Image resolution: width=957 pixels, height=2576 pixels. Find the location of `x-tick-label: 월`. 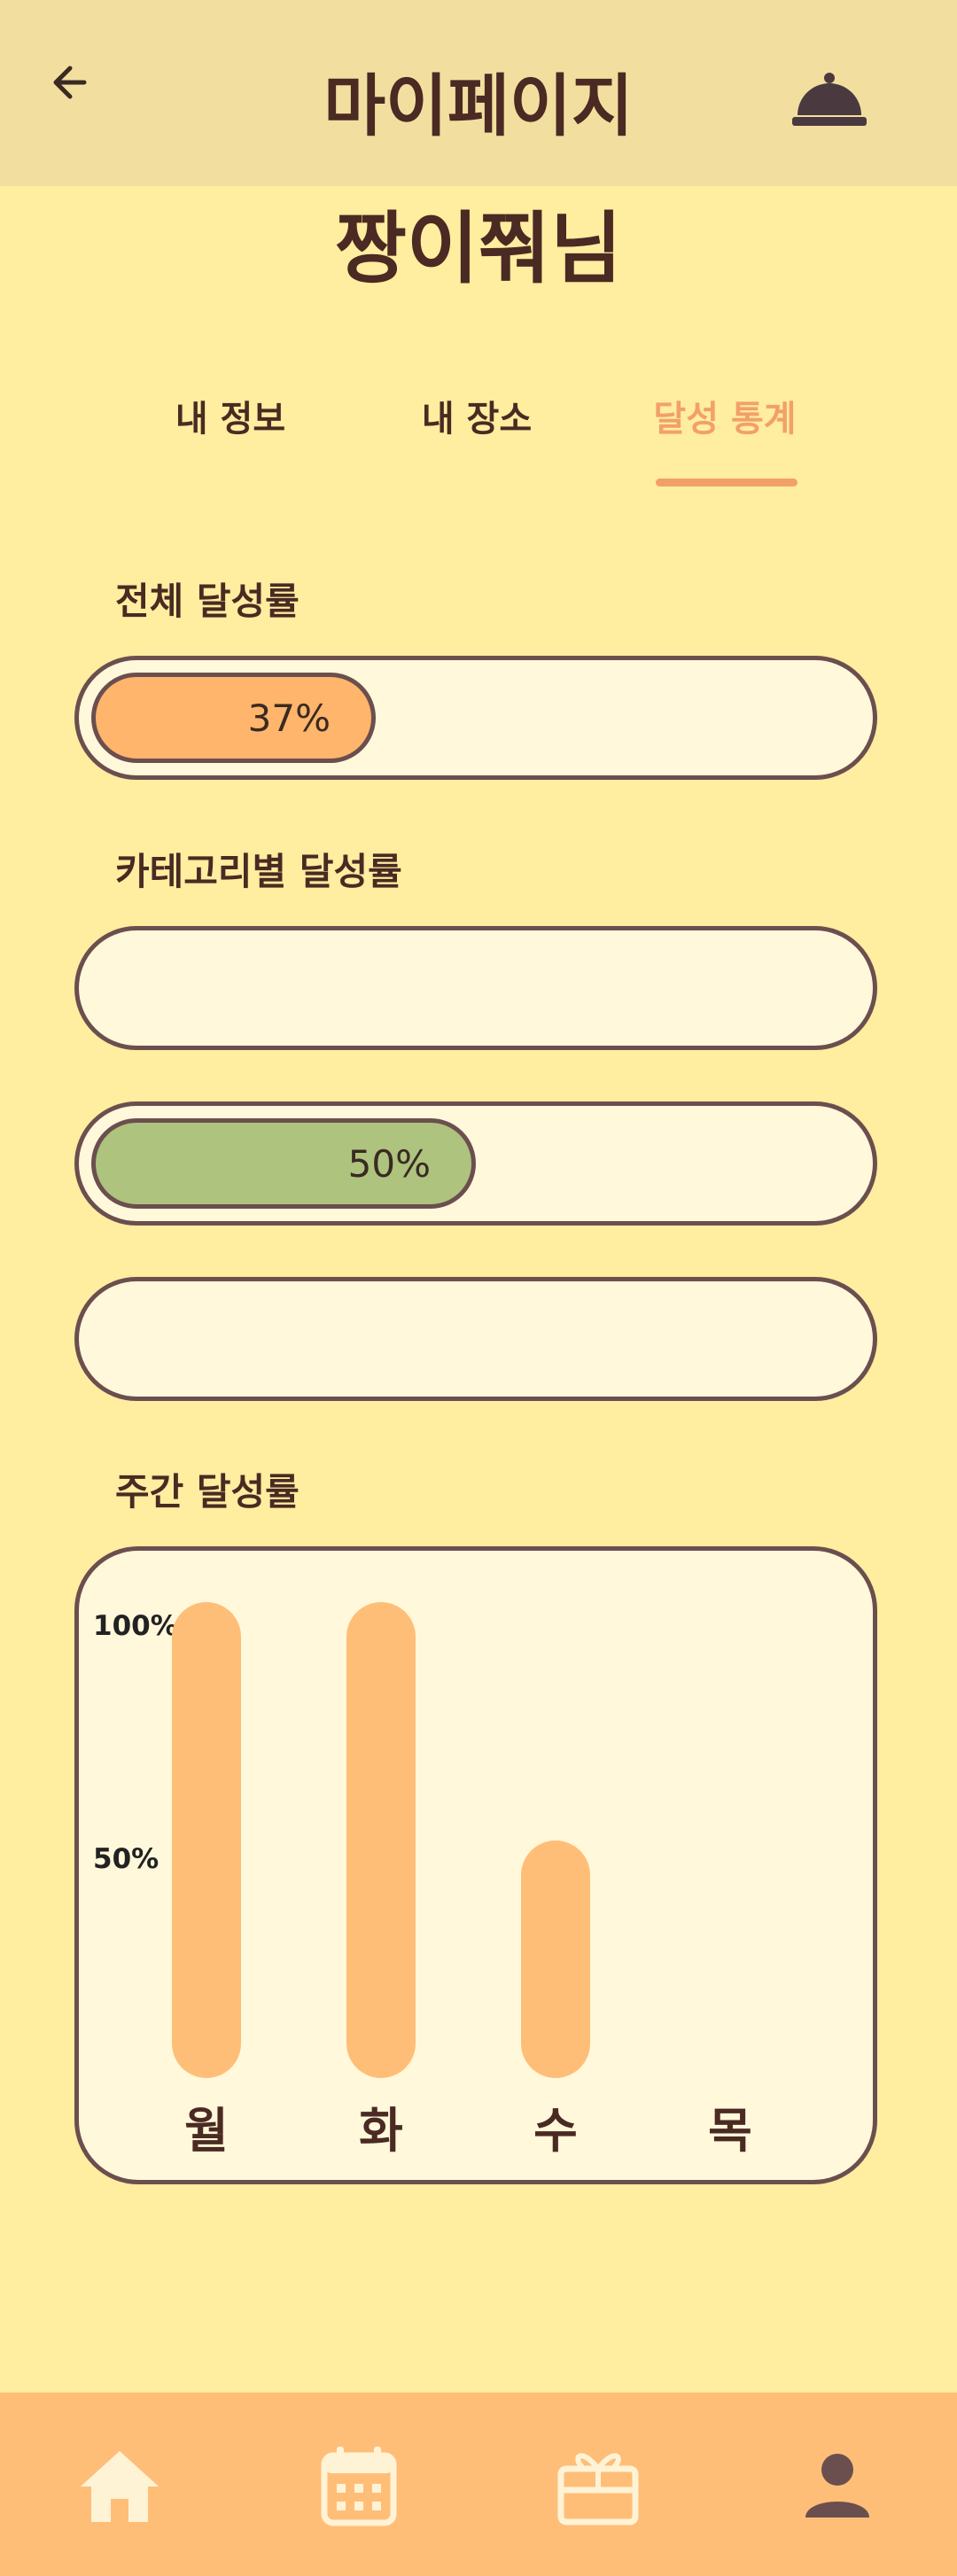

x-tick-label: 월 is located at coordinates (206, 2131).